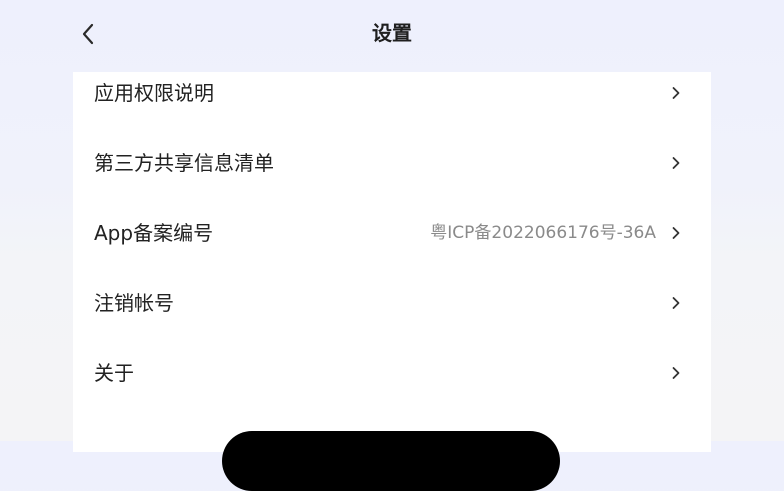 The height and width of the screenshot is (491, 784). Describe the element at coordinates (392, 303) in the screenshot. I see `settings-item-delete-account: 注销帐号` at that location.